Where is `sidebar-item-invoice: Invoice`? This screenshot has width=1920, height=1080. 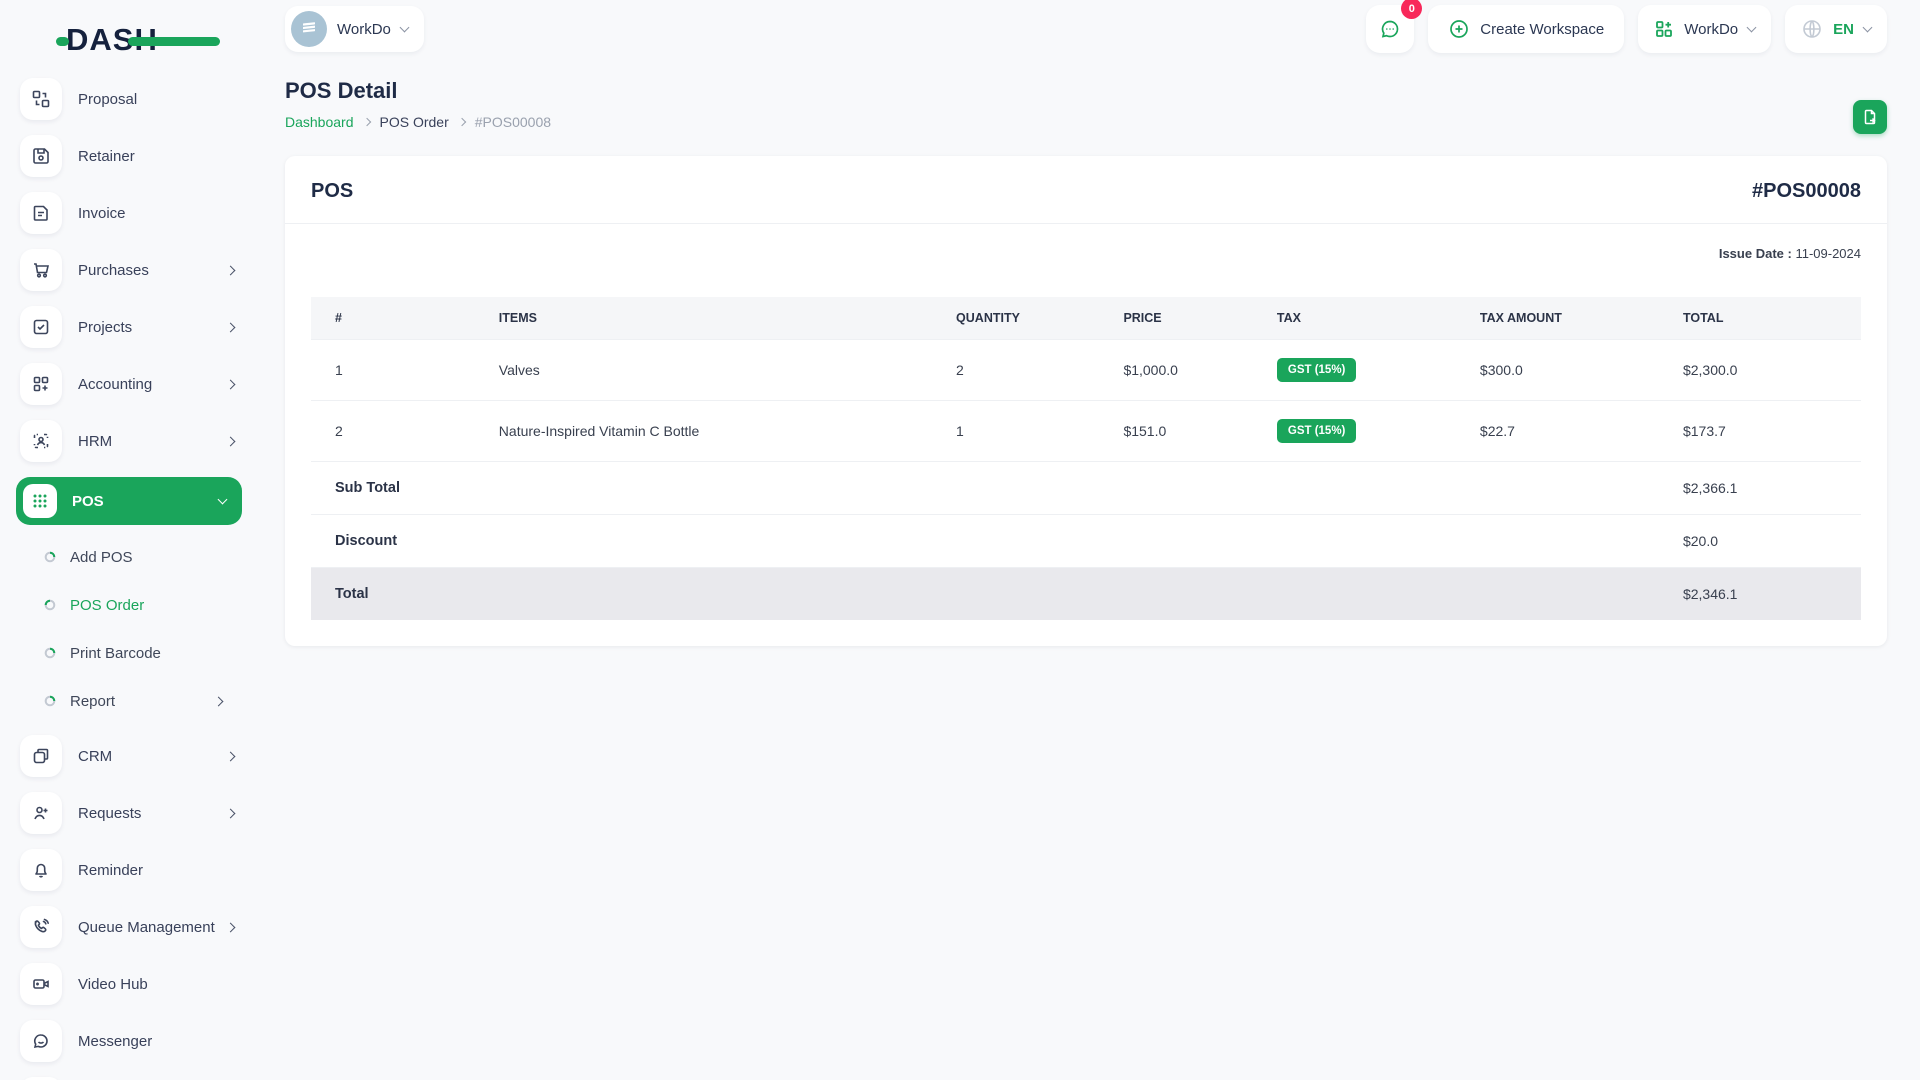
sidebar-item-invoice: Invoice is located at coordinates (130, 213).